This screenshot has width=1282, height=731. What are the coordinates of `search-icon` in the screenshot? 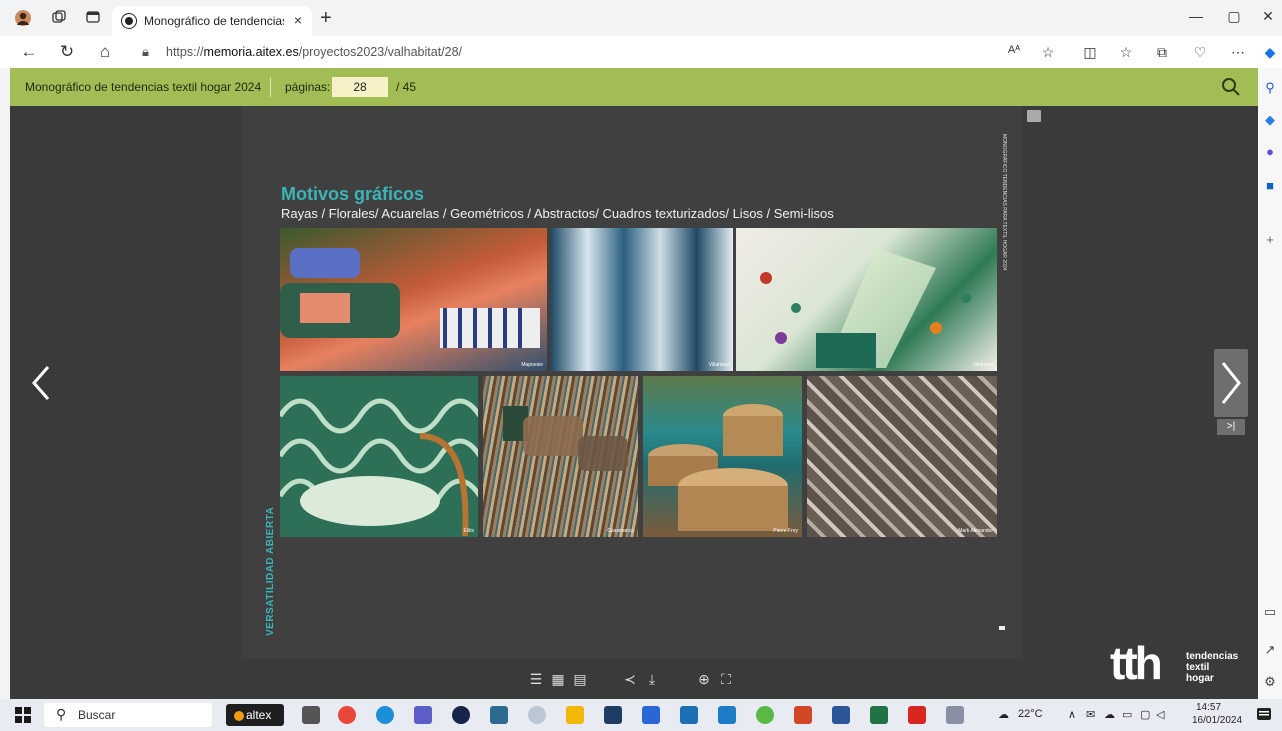 It's located at (1231, 87).